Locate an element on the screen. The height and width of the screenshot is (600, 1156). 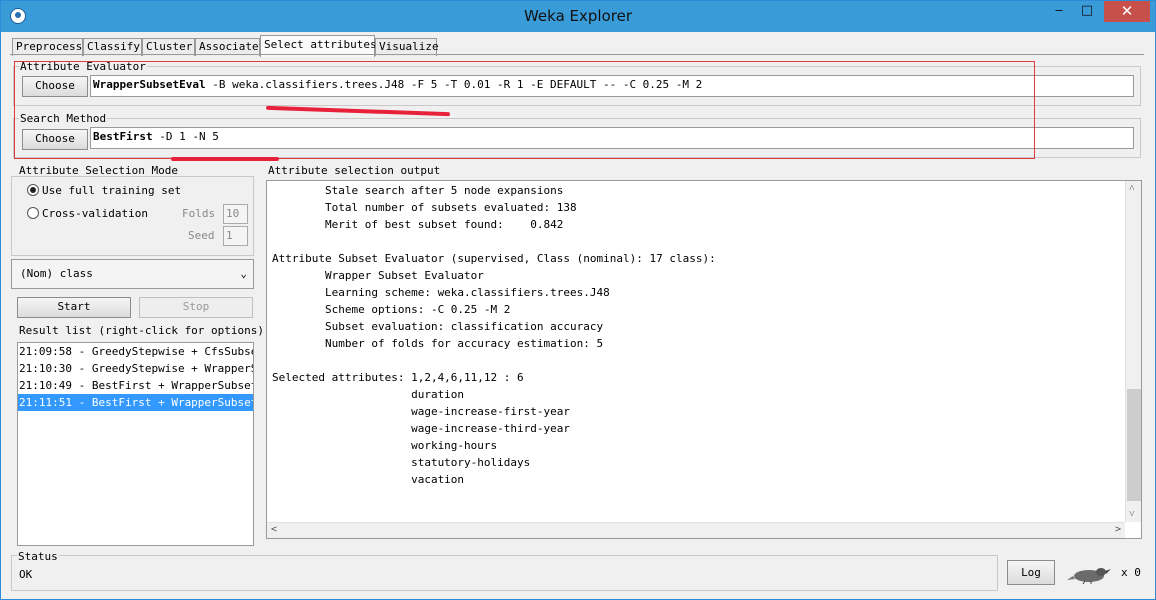
scroll-up-icon: ˄ is located at coordinates (1132, 188).